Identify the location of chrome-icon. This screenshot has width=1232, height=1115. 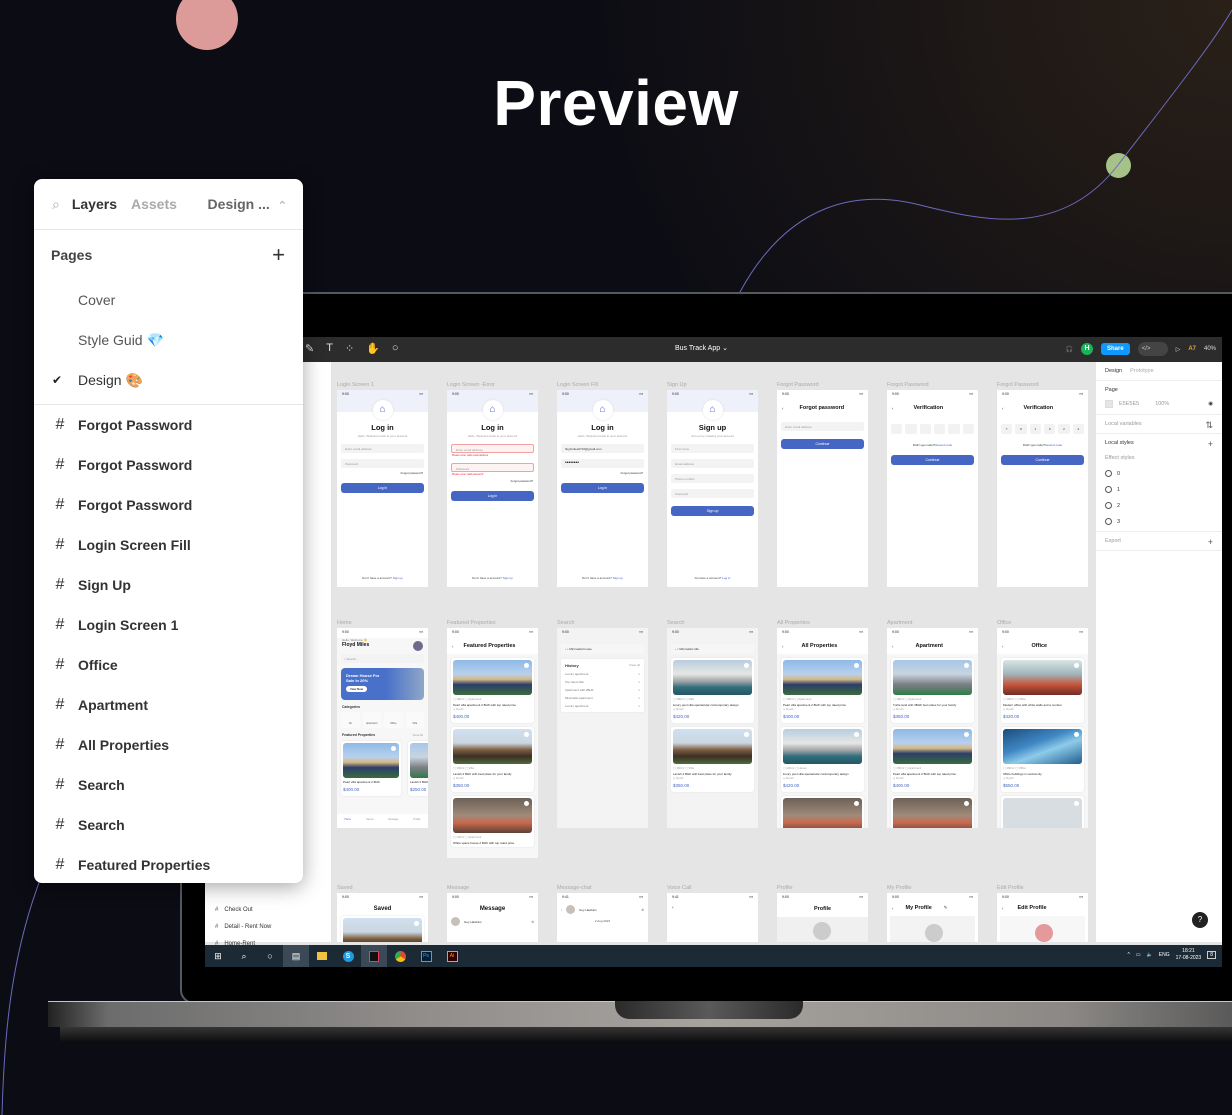
(400, 956).